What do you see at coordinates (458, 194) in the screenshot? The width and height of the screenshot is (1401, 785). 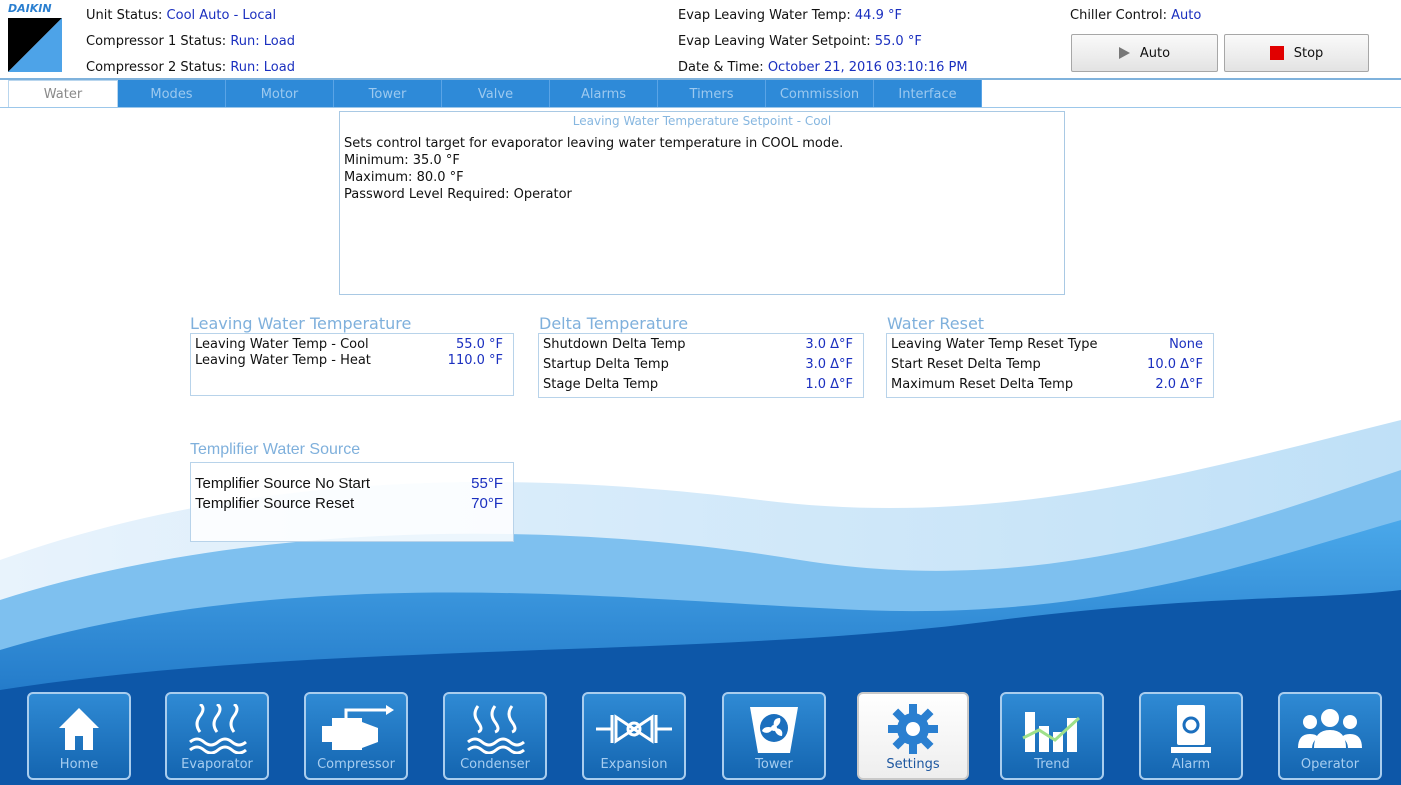 I see `description-password-level: Password Level Required: Operator` at bounding box center [458, 194].